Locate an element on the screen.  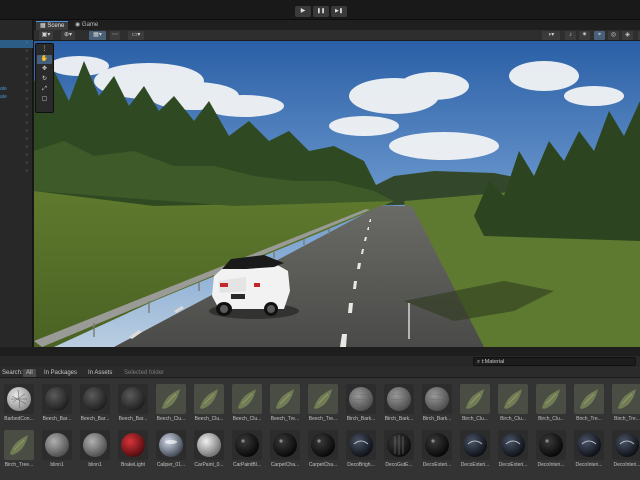
filter-selected-folder-button: Selected folder is located at coordinates (144, 373).